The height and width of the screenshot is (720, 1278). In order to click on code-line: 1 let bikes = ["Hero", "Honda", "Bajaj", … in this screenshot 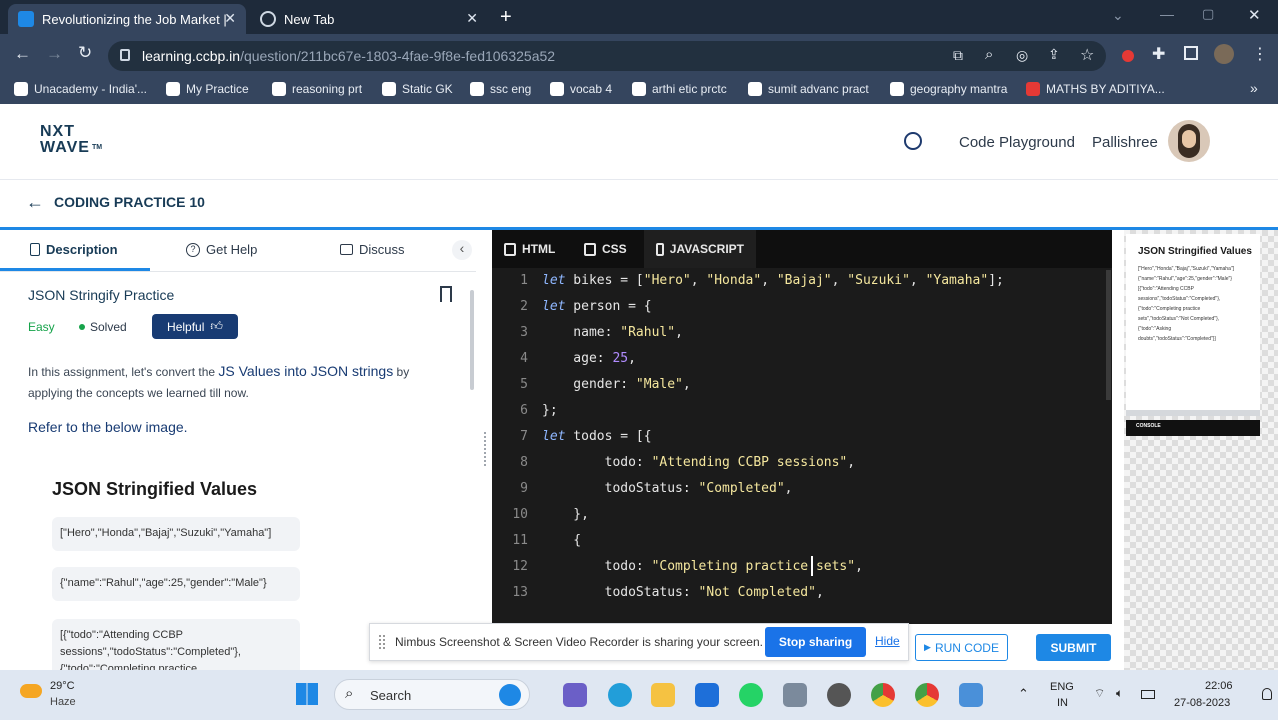, I will do `click(762, 280)`.